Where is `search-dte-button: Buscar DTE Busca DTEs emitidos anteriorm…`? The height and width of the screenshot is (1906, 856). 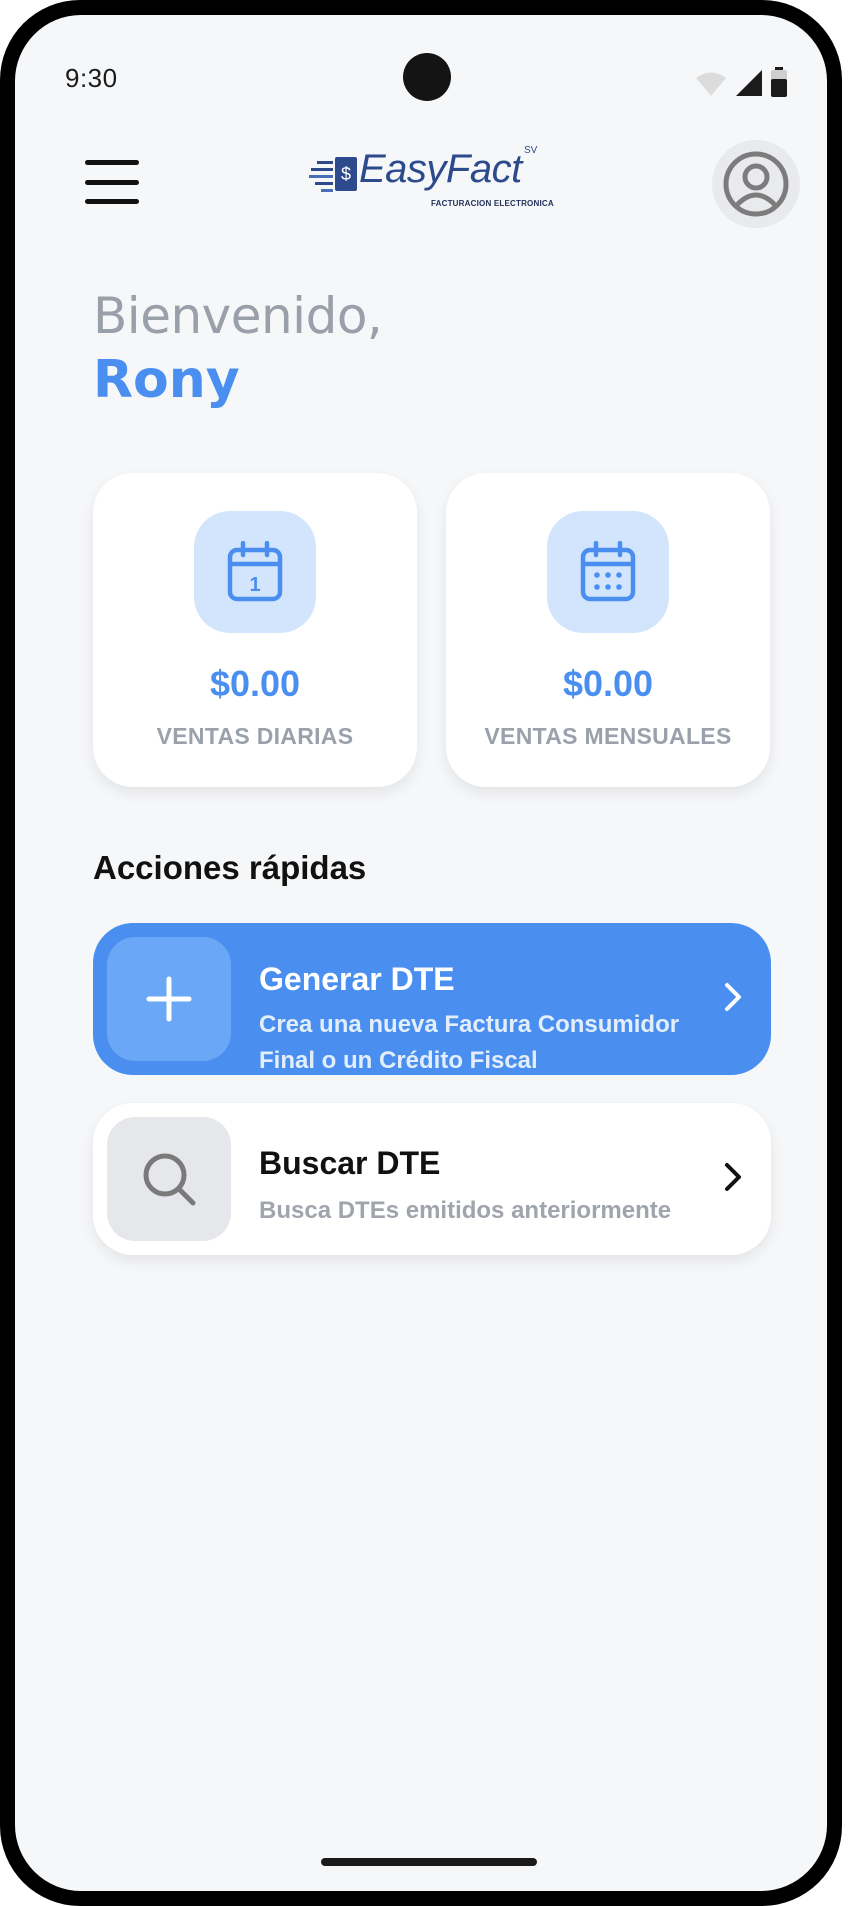
search-dte-button: Buscar DTE Busca DTEs emitidos anteriorm… is located at coordinates (432, 1179).